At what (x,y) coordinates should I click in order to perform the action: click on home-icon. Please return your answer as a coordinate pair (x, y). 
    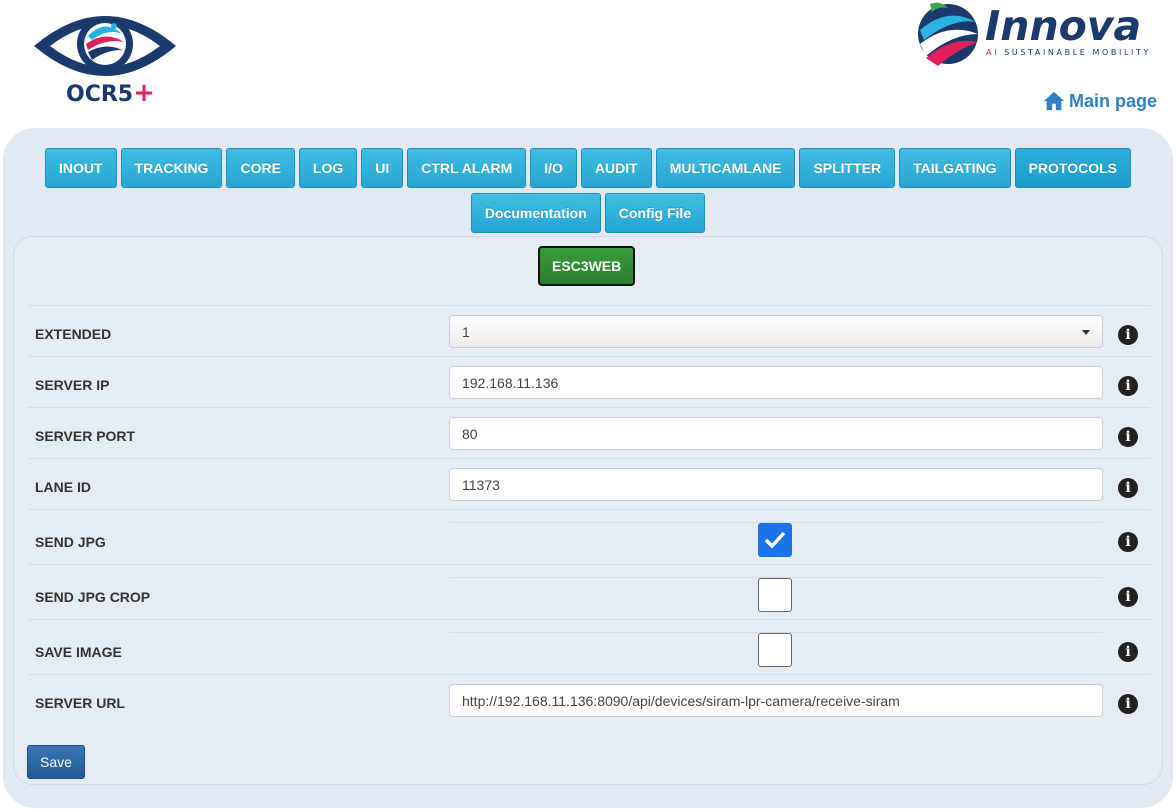
    Looking at the image, I should click on (1054, 101).